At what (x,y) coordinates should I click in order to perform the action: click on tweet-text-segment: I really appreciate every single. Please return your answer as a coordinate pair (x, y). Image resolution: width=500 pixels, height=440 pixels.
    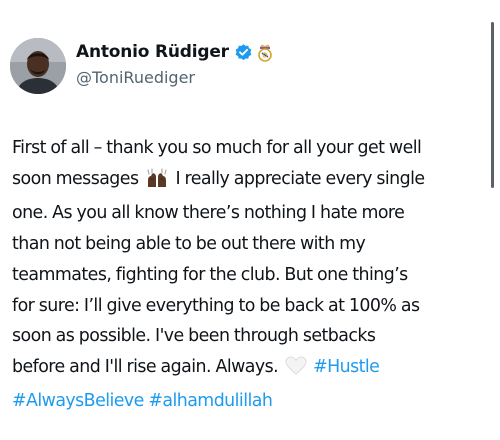
    Looking at the image, I should click on (300, 178).